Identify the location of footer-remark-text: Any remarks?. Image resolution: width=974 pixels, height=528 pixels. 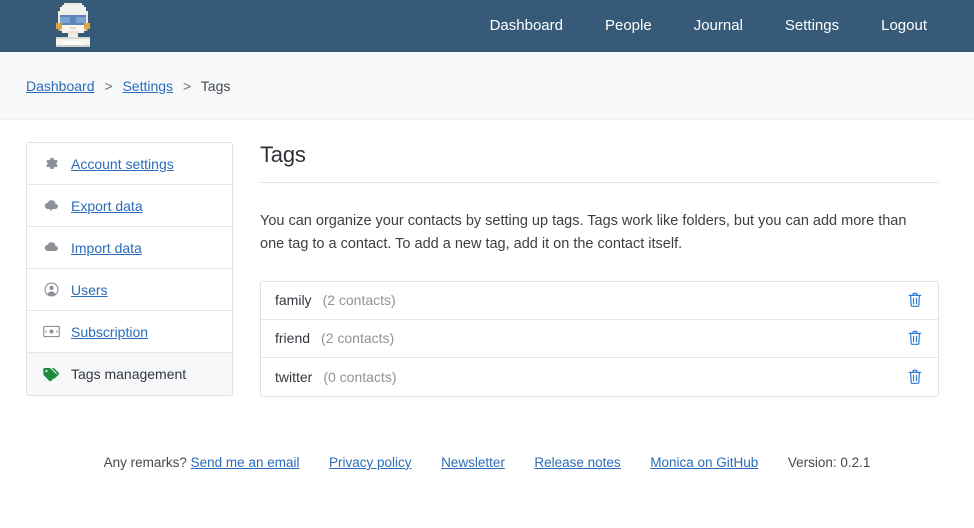
(145, 462).